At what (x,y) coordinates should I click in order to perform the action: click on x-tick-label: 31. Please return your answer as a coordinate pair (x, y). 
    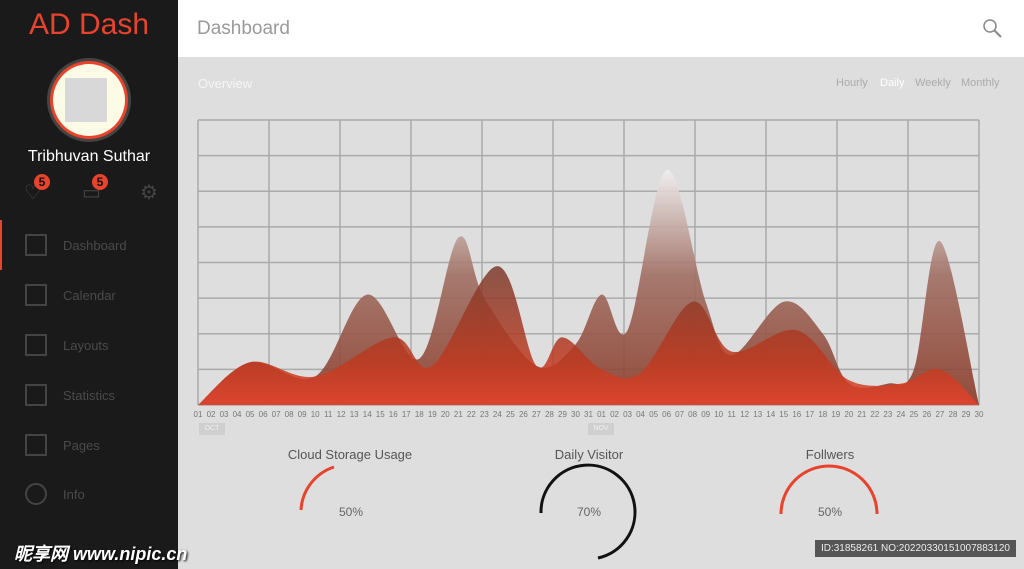
    Looking at the image, I should click on (588, 414).